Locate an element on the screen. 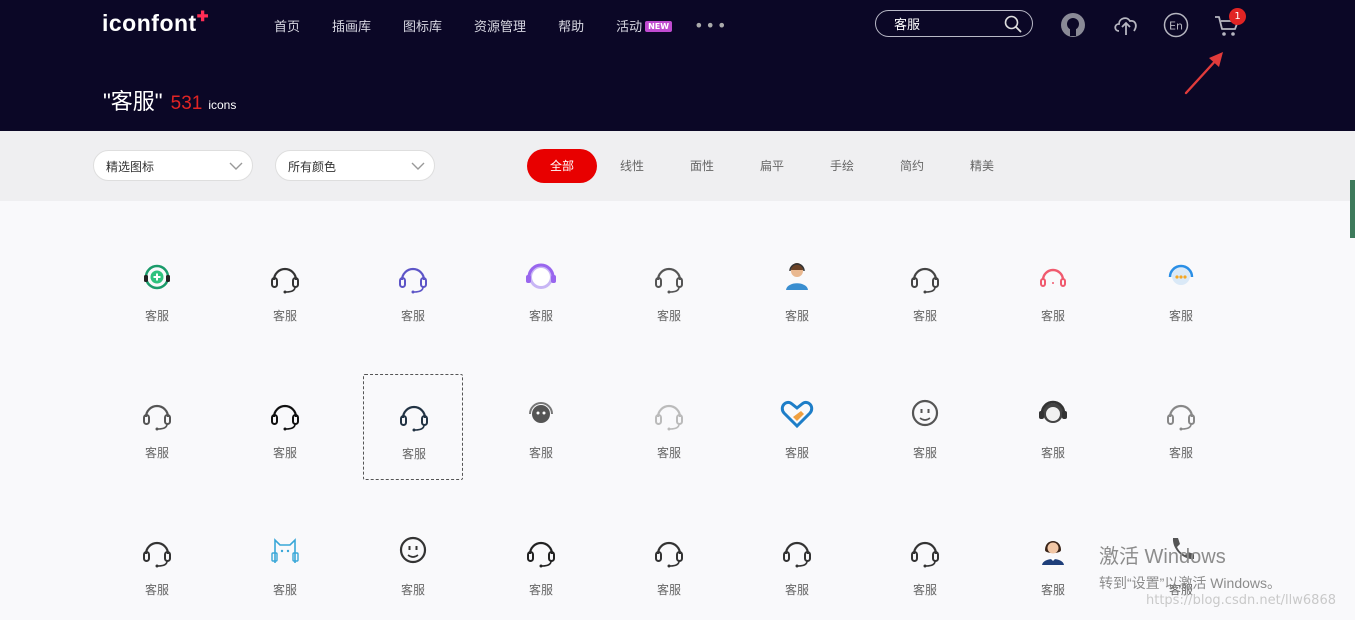 The width and height of the screenshot is (1355, 620). iconfont-logo: iconfont✚ is located at coordinates (155, 22).